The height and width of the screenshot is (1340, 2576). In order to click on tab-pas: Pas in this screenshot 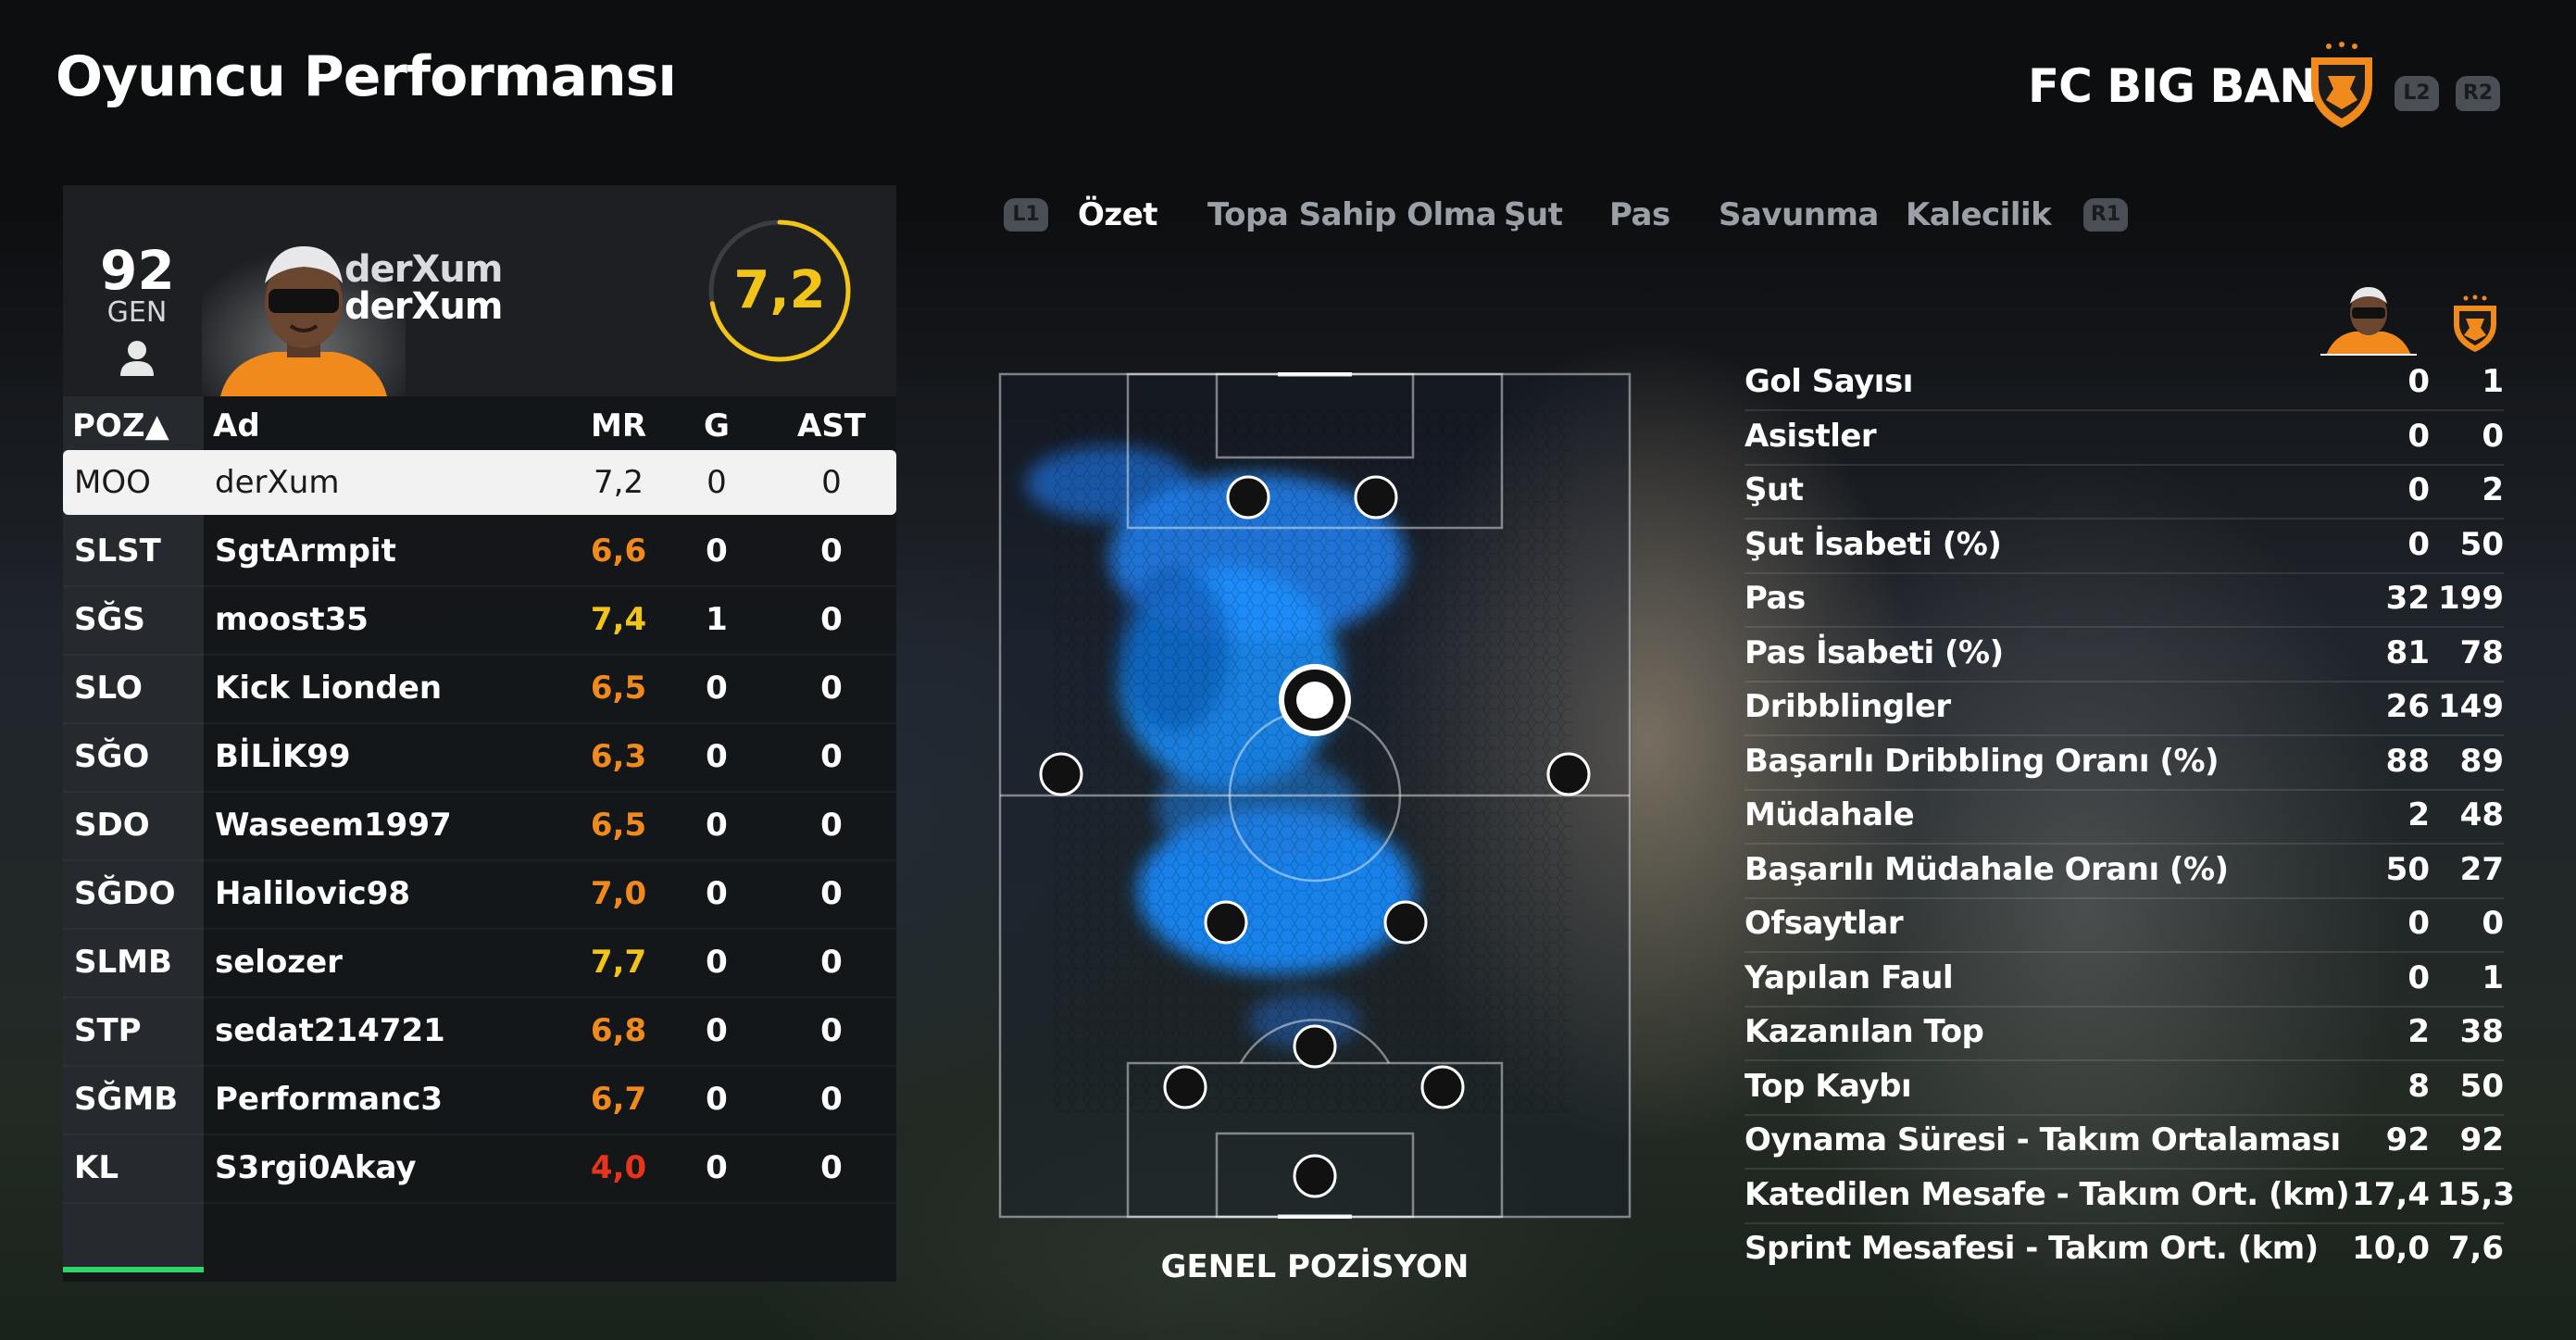, I will do `click(1639, 214)`.